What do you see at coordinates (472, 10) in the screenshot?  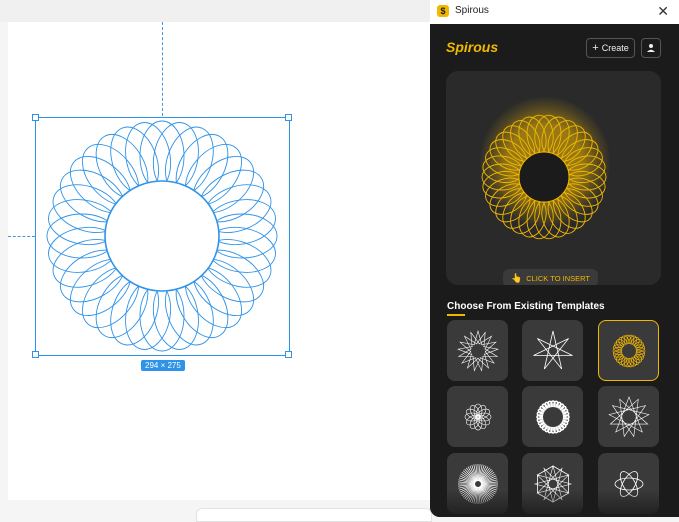 I see `window-title: Spirous` at bounding box center [472, 10].